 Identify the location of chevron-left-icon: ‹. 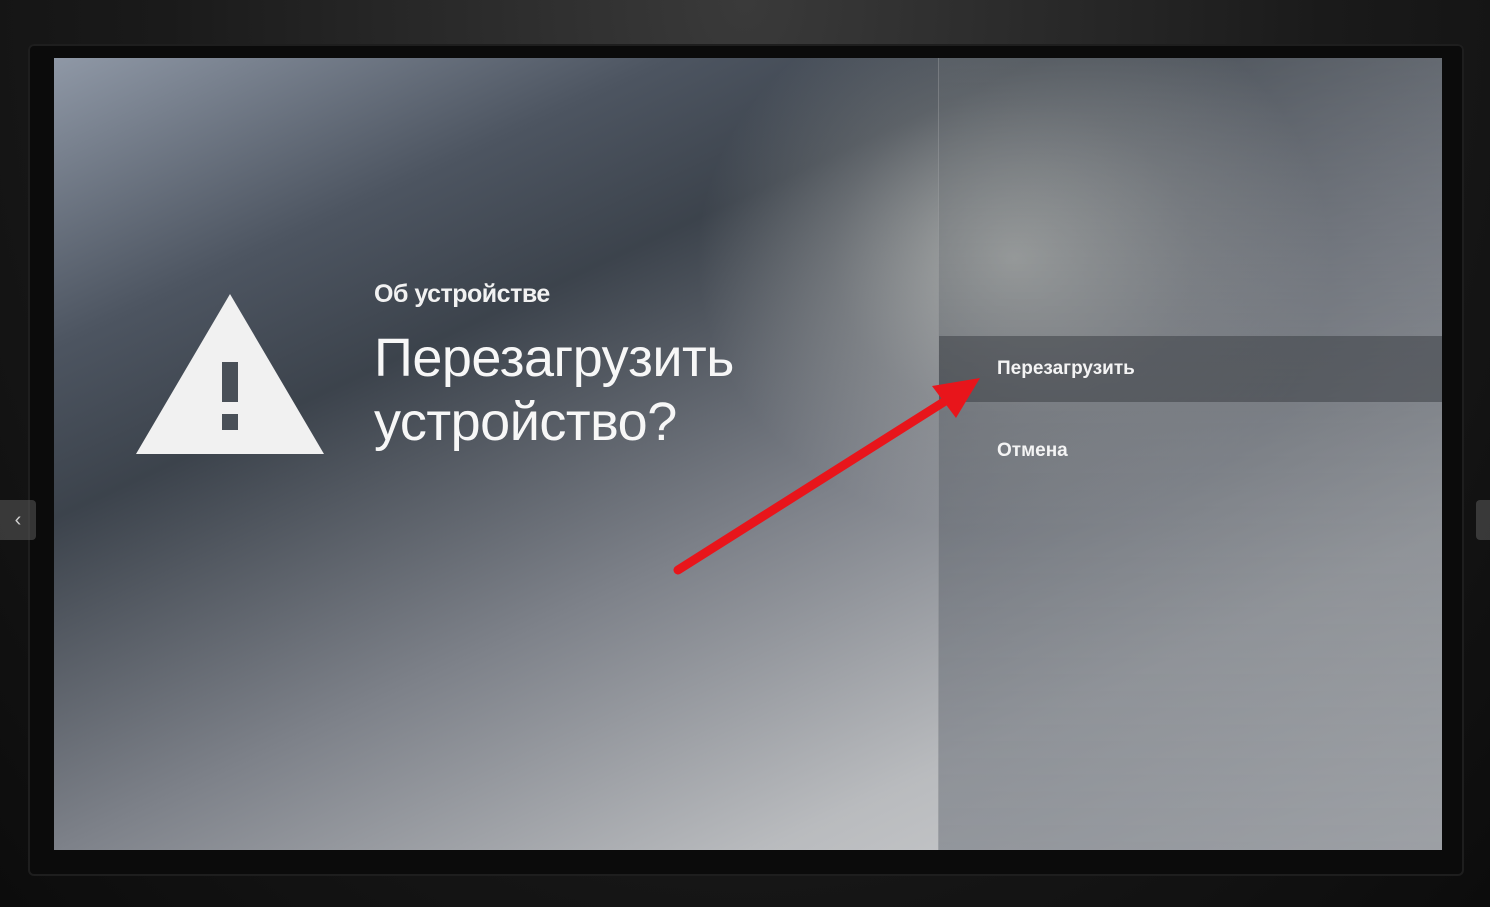
(18, 519).